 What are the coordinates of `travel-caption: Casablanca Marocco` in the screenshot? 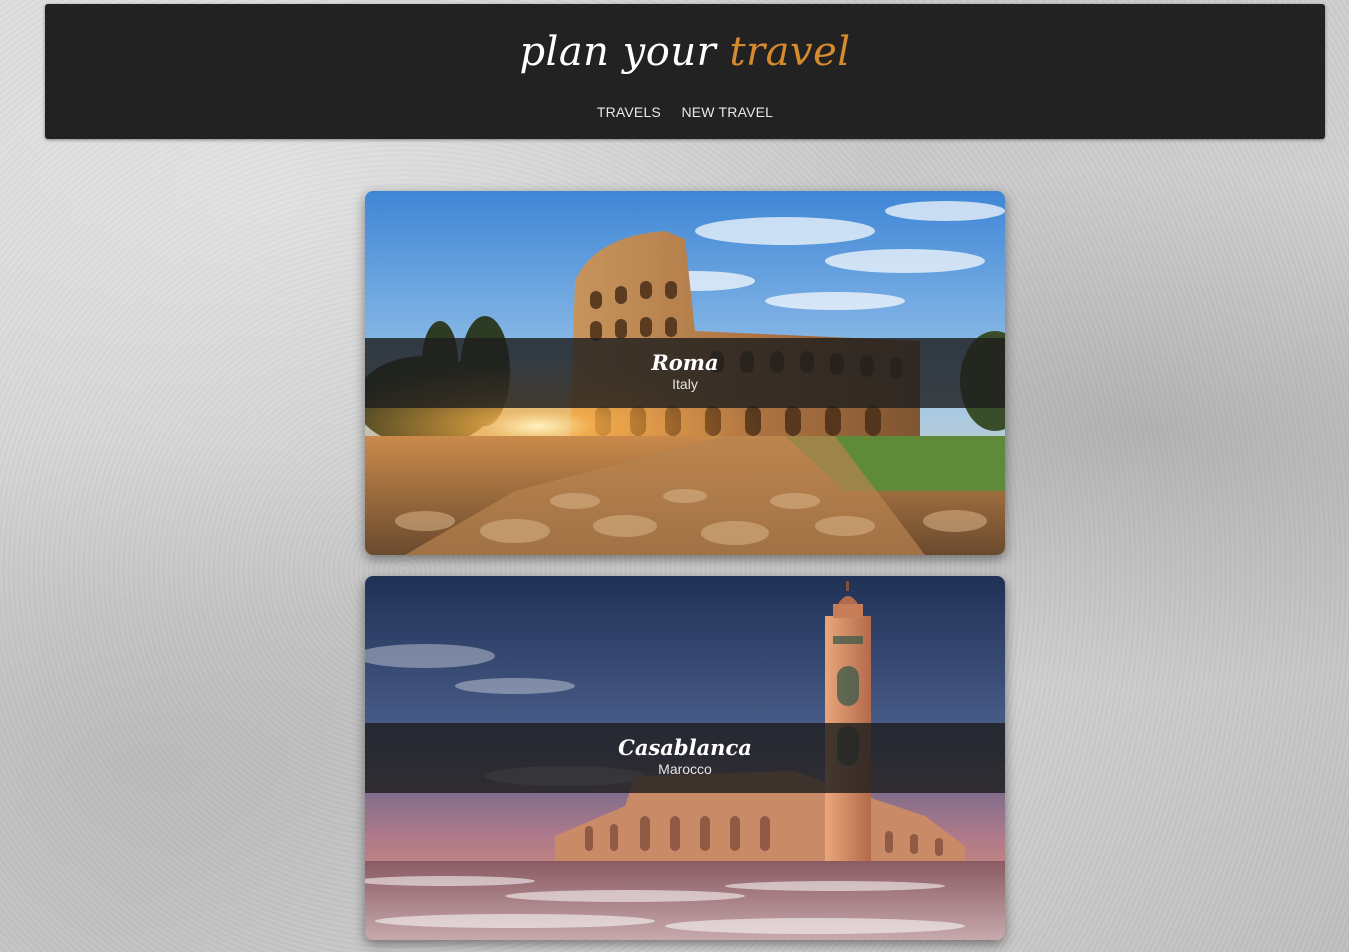 It's located at (685, 758).